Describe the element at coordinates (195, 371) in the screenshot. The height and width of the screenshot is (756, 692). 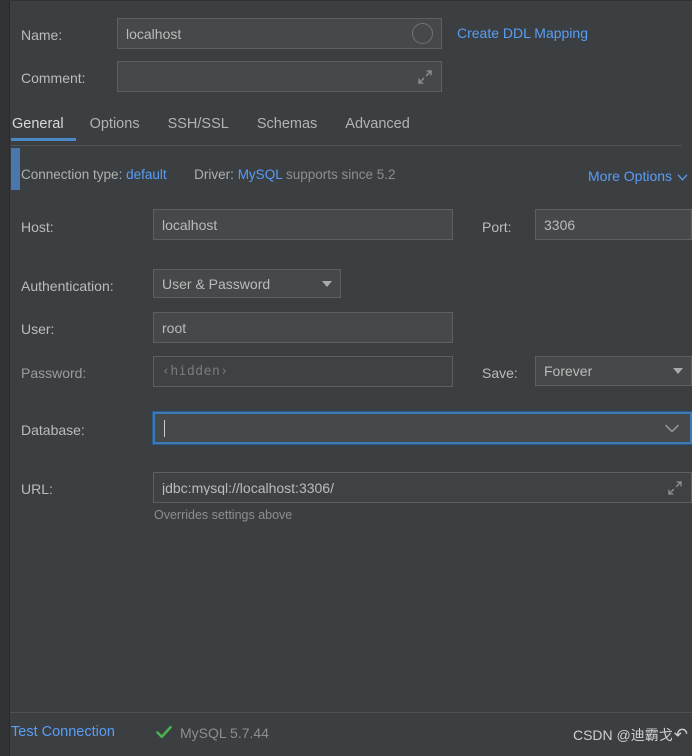
I see `password-placeholder: ‹hidden›` at that location.